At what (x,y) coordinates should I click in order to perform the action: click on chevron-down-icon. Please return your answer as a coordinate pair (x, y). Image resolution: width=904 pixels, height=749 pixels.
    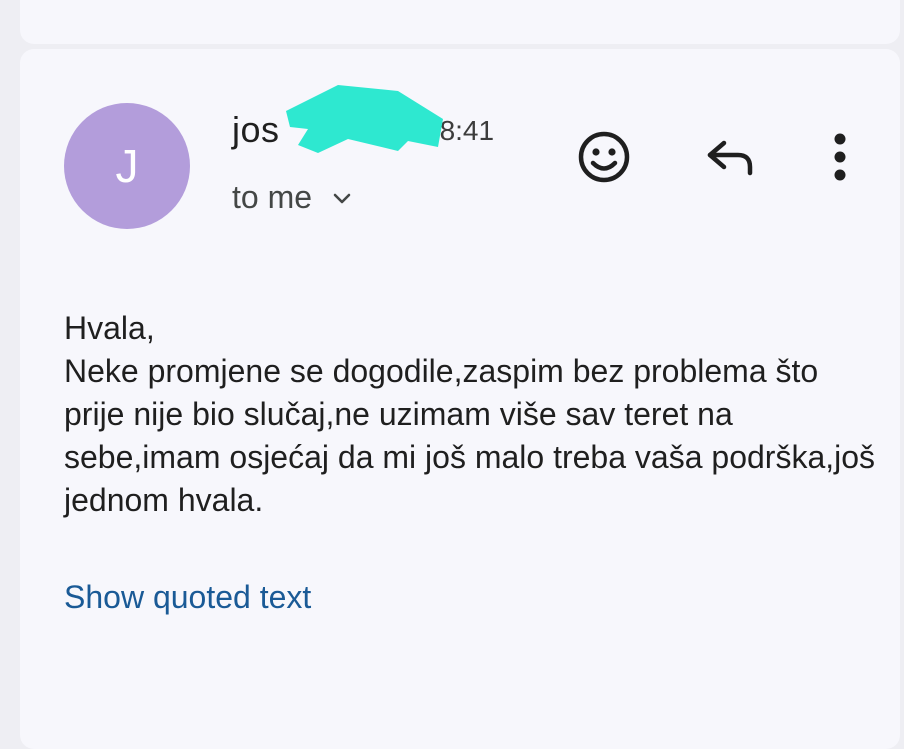
    Looking at the image, I should click on (342, 198).